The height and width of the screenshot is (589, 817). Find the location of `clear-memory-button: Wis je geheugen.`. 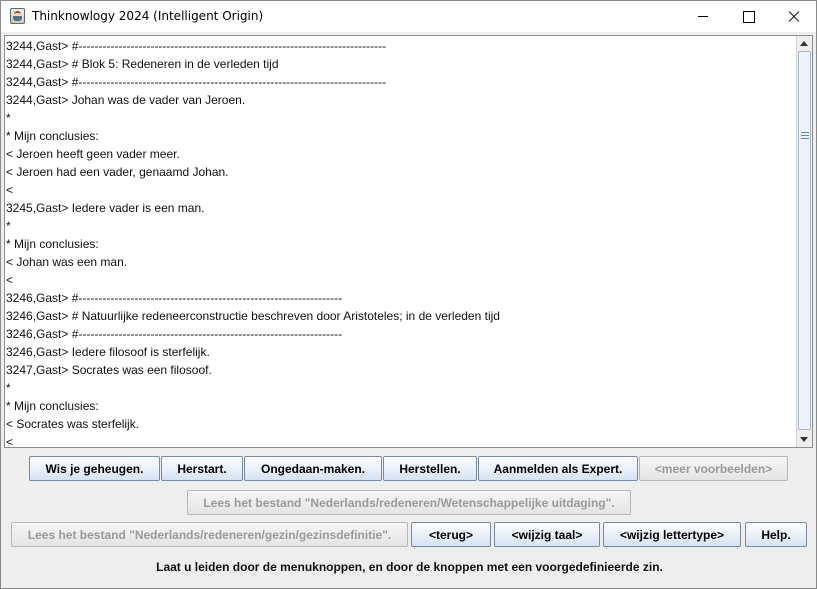

clear-memory-button: Wis je geheugen. is located at coordinates (94, 468).